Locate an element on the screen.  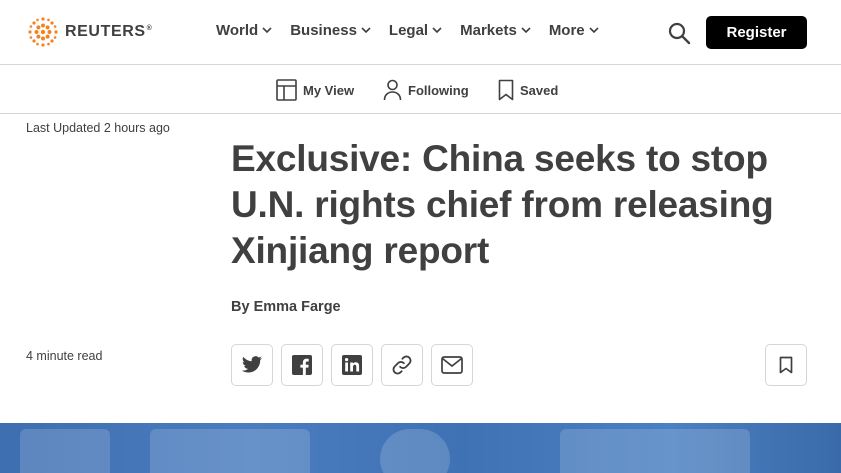
person-icon is located at coordinates (392, 90).